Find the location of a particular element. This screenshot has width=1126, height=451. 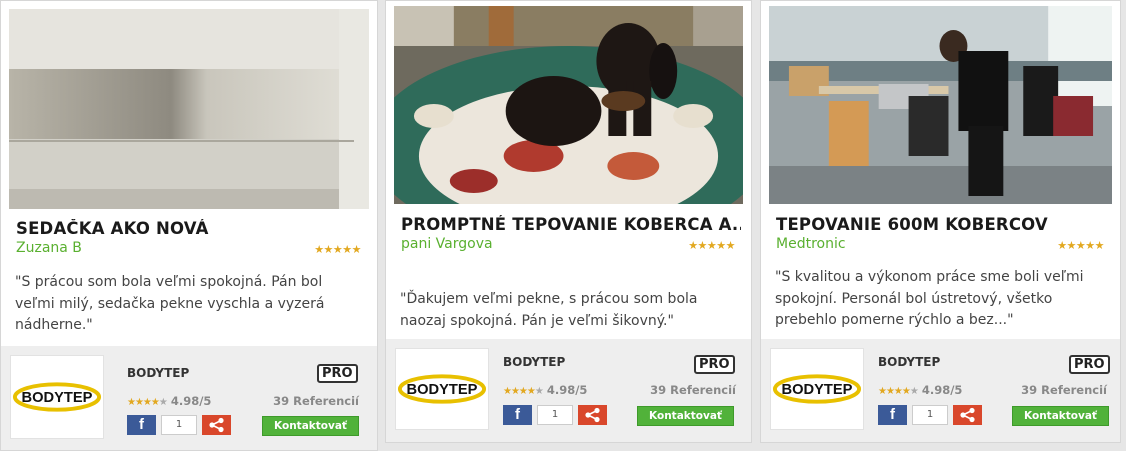

office-image is located at coordinates (940, 105).